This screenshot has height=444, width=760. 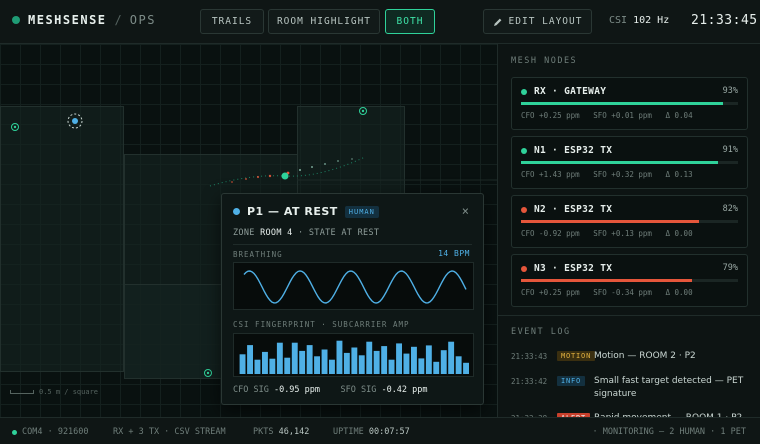 What do you see at coordinates (465, 211) in the screenshot?
I see `close-icon: ×` at bounding box center [465, 211].